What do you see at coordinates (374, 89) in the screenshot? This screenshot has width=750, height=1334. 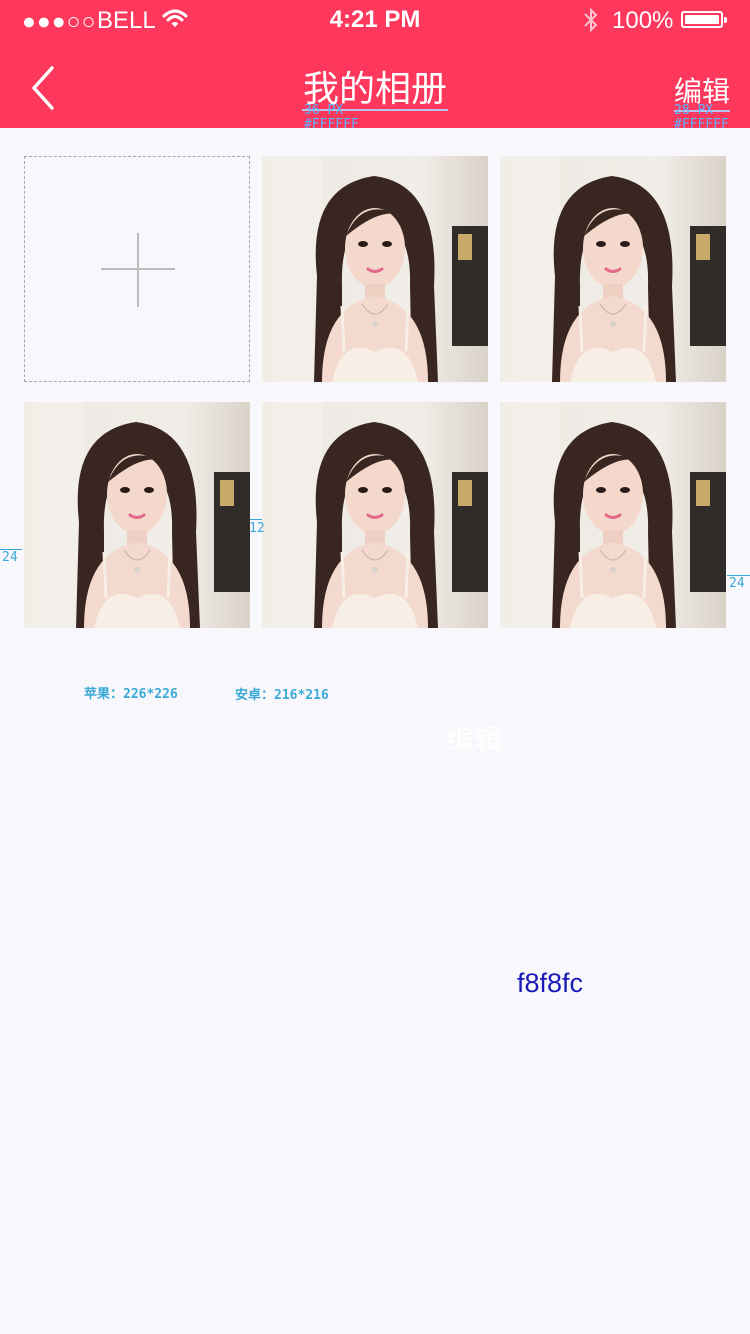 I see `page-title: 我的相册` at bounding box center [374, 89].